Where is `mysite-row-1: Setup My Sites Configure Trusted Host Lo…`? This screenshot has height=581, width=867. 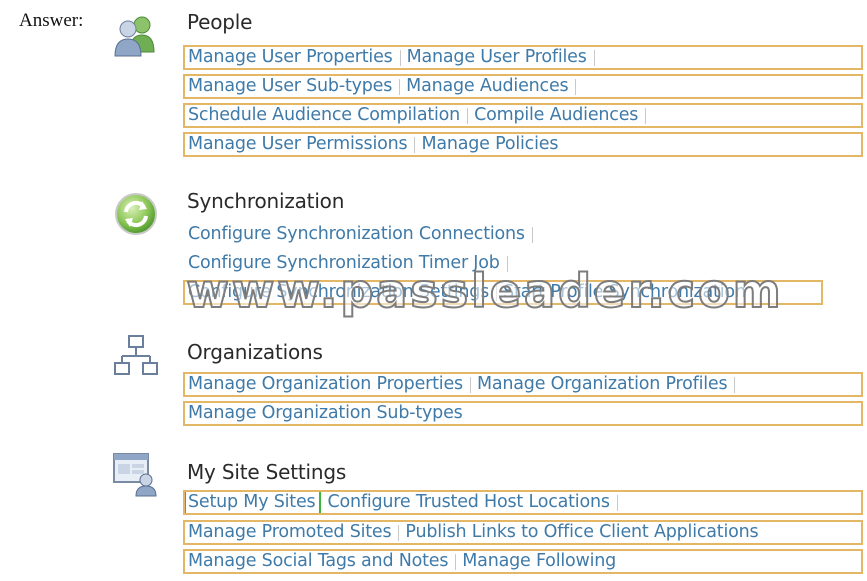 mysite-row-1: Setup My Sites Configure Trusted Host Lo… is located at coordinates (523, 502).